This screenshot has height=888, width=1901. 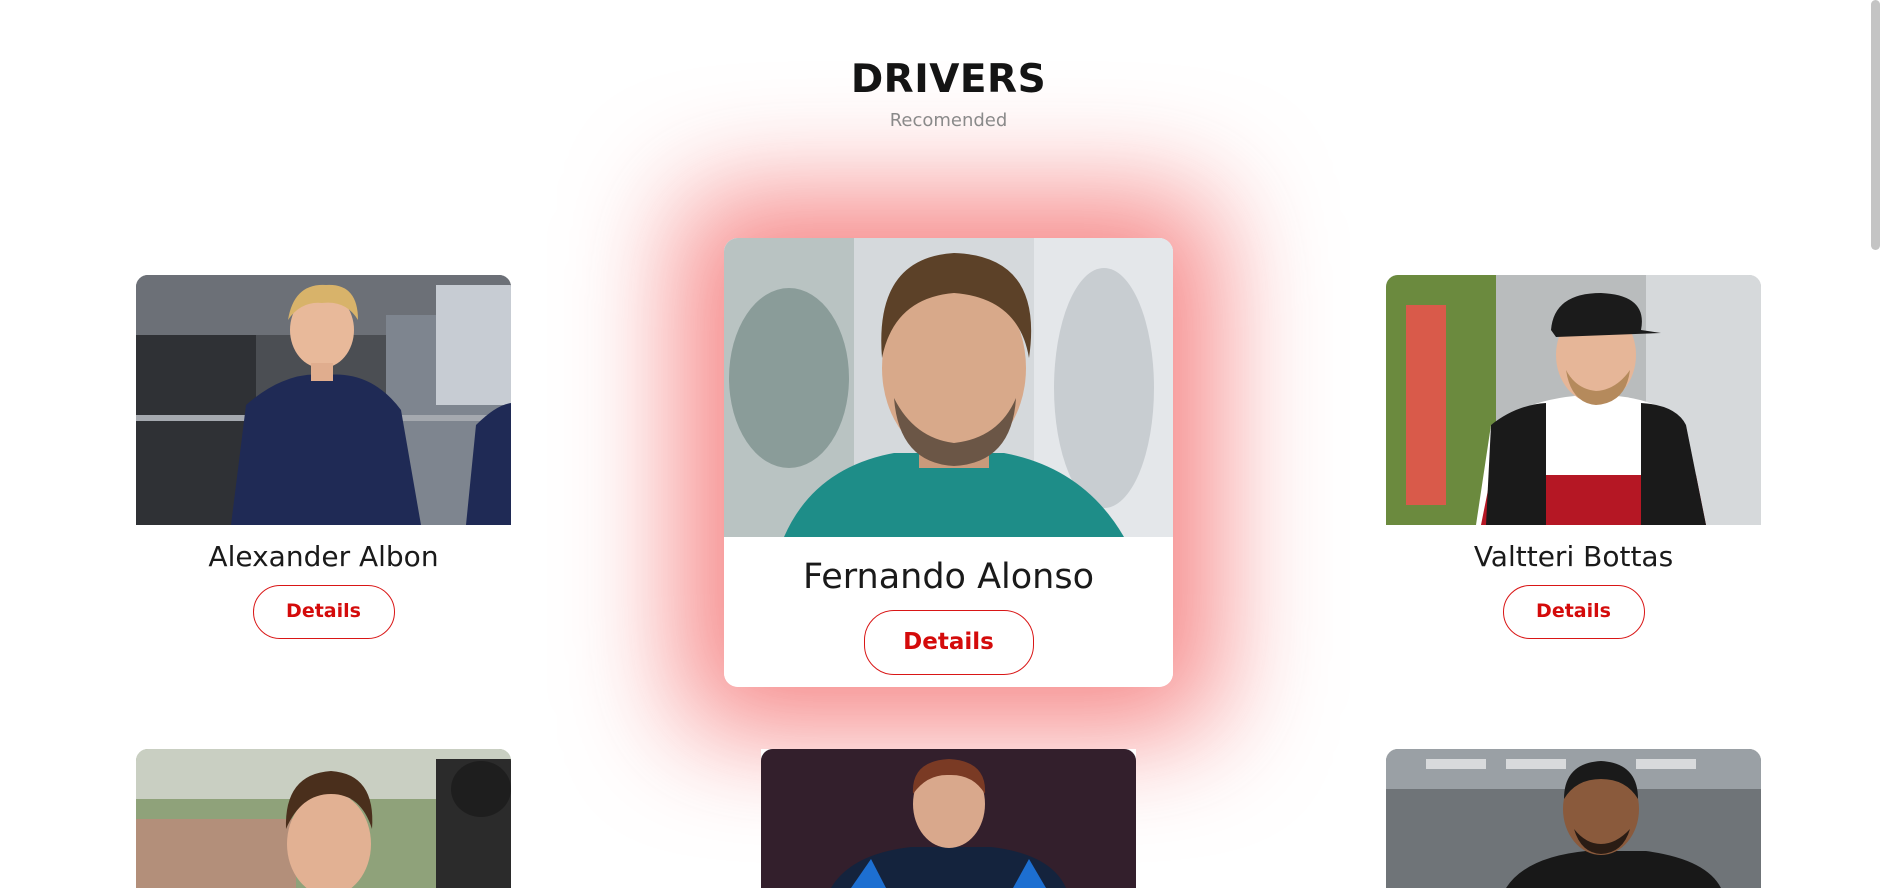 I want to click on driver-photo-bottas, so click(x=1573, y=400).